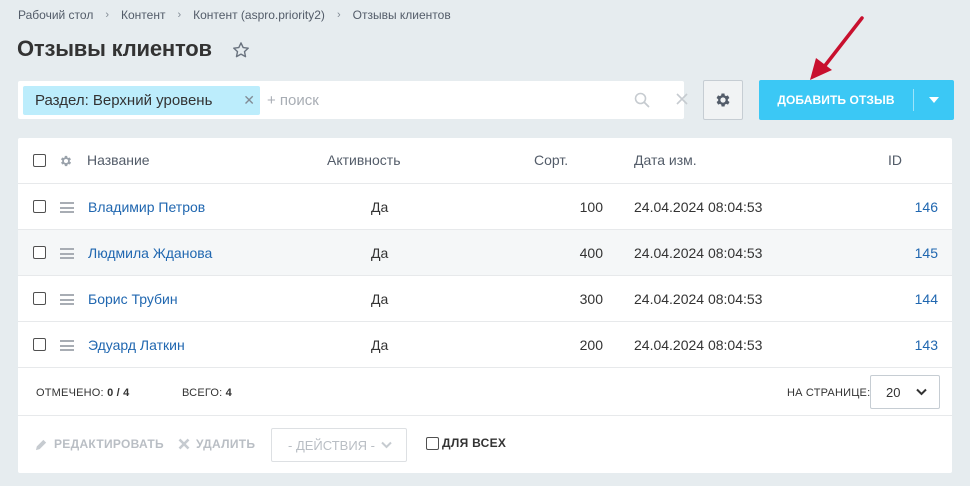 The height and width of the screenshot is (486, 970). What do you see at coordinates (55, 15) in the screenshot?
I see `breadcrumb-item-desktop: Рабочий стол` at bounding box center [55, 15].